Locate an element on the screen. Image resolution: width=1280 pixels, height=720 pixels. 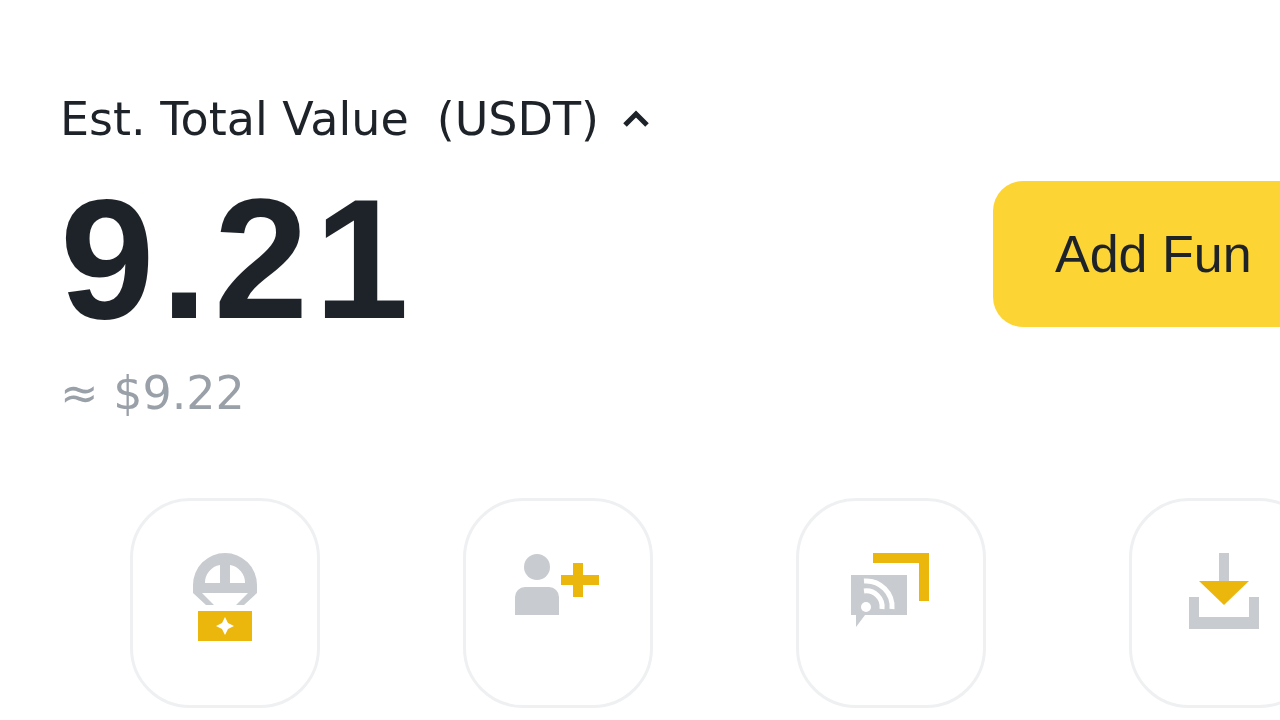
add-funds-button: Add Fun is located at coordinates (1136, 254).